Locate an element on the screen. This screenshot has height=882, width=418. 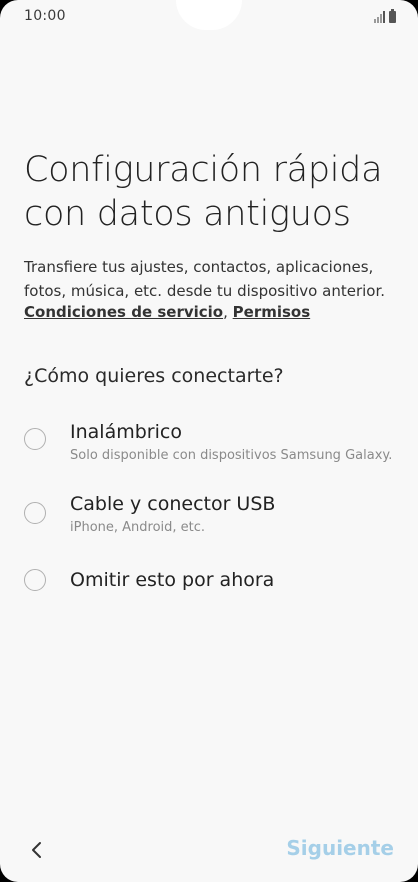
connection-question: ¿Cómo quieres conectarte? is located at coordinates (154, 376).